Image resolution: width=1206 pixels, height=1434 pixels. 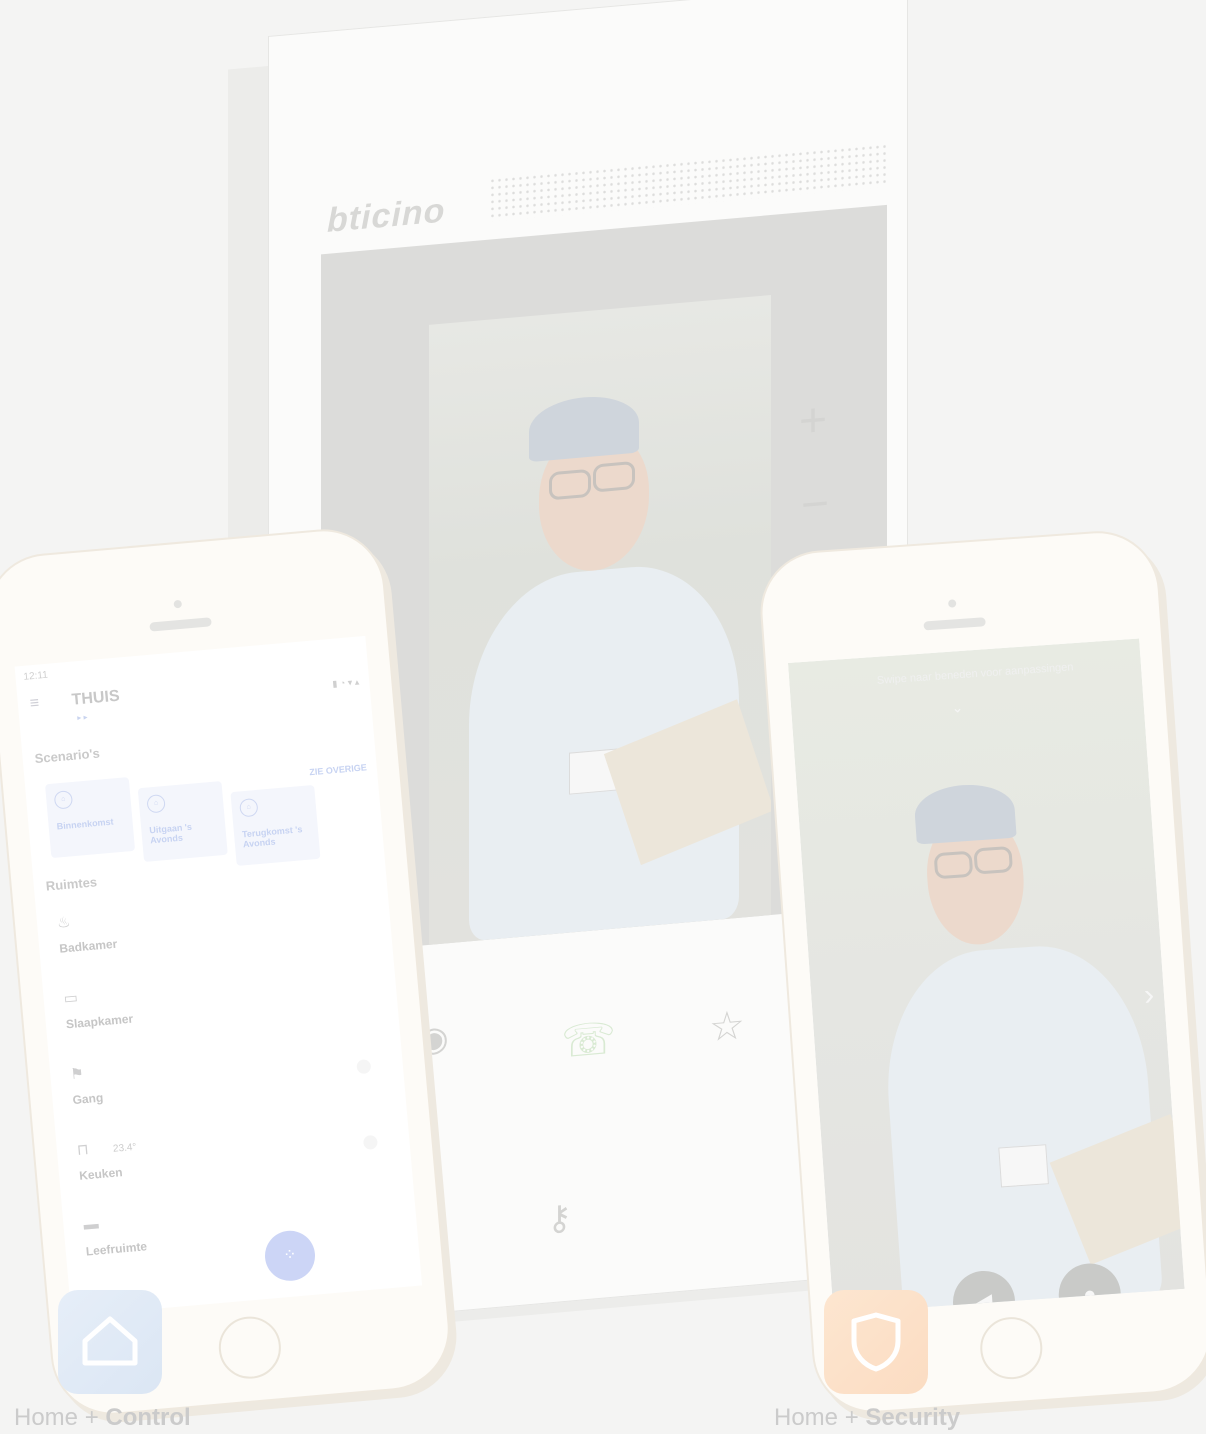 I want to click on courier-image, so click(x=600, y=620).